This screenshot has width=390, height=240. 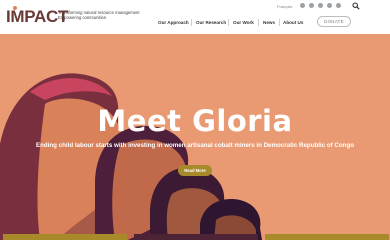 What do you see at coordinates (338, 5) in the screenshot?
I see `youtube-icon` at bounding box center [338, 5].